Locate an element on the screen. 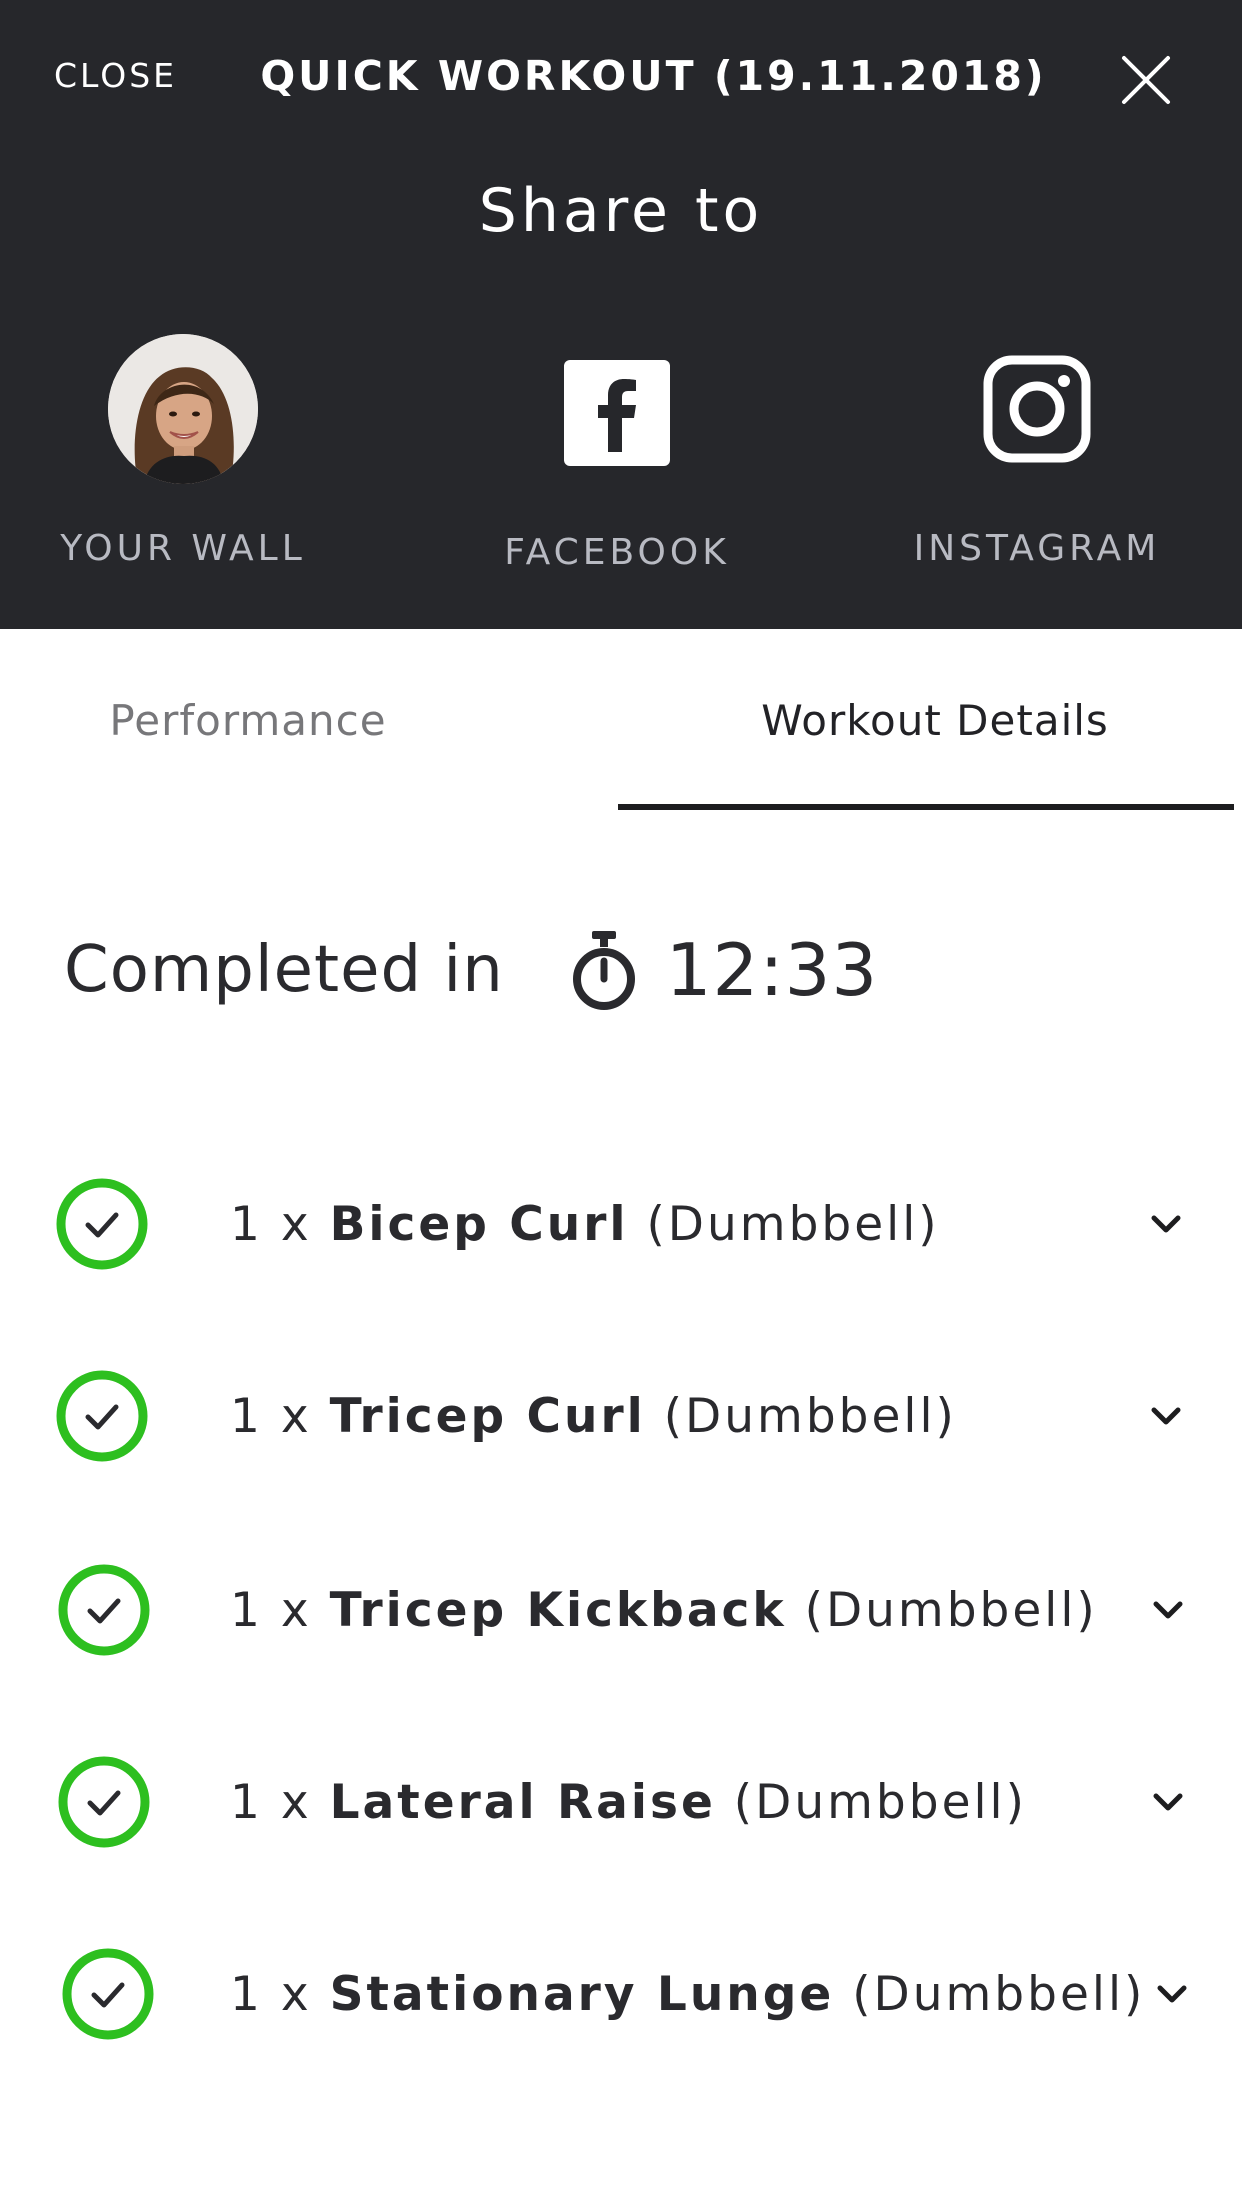 The width and height of the screenshot is (1242, 2208). stopwatch-icon is located at coordinates (603, 970).